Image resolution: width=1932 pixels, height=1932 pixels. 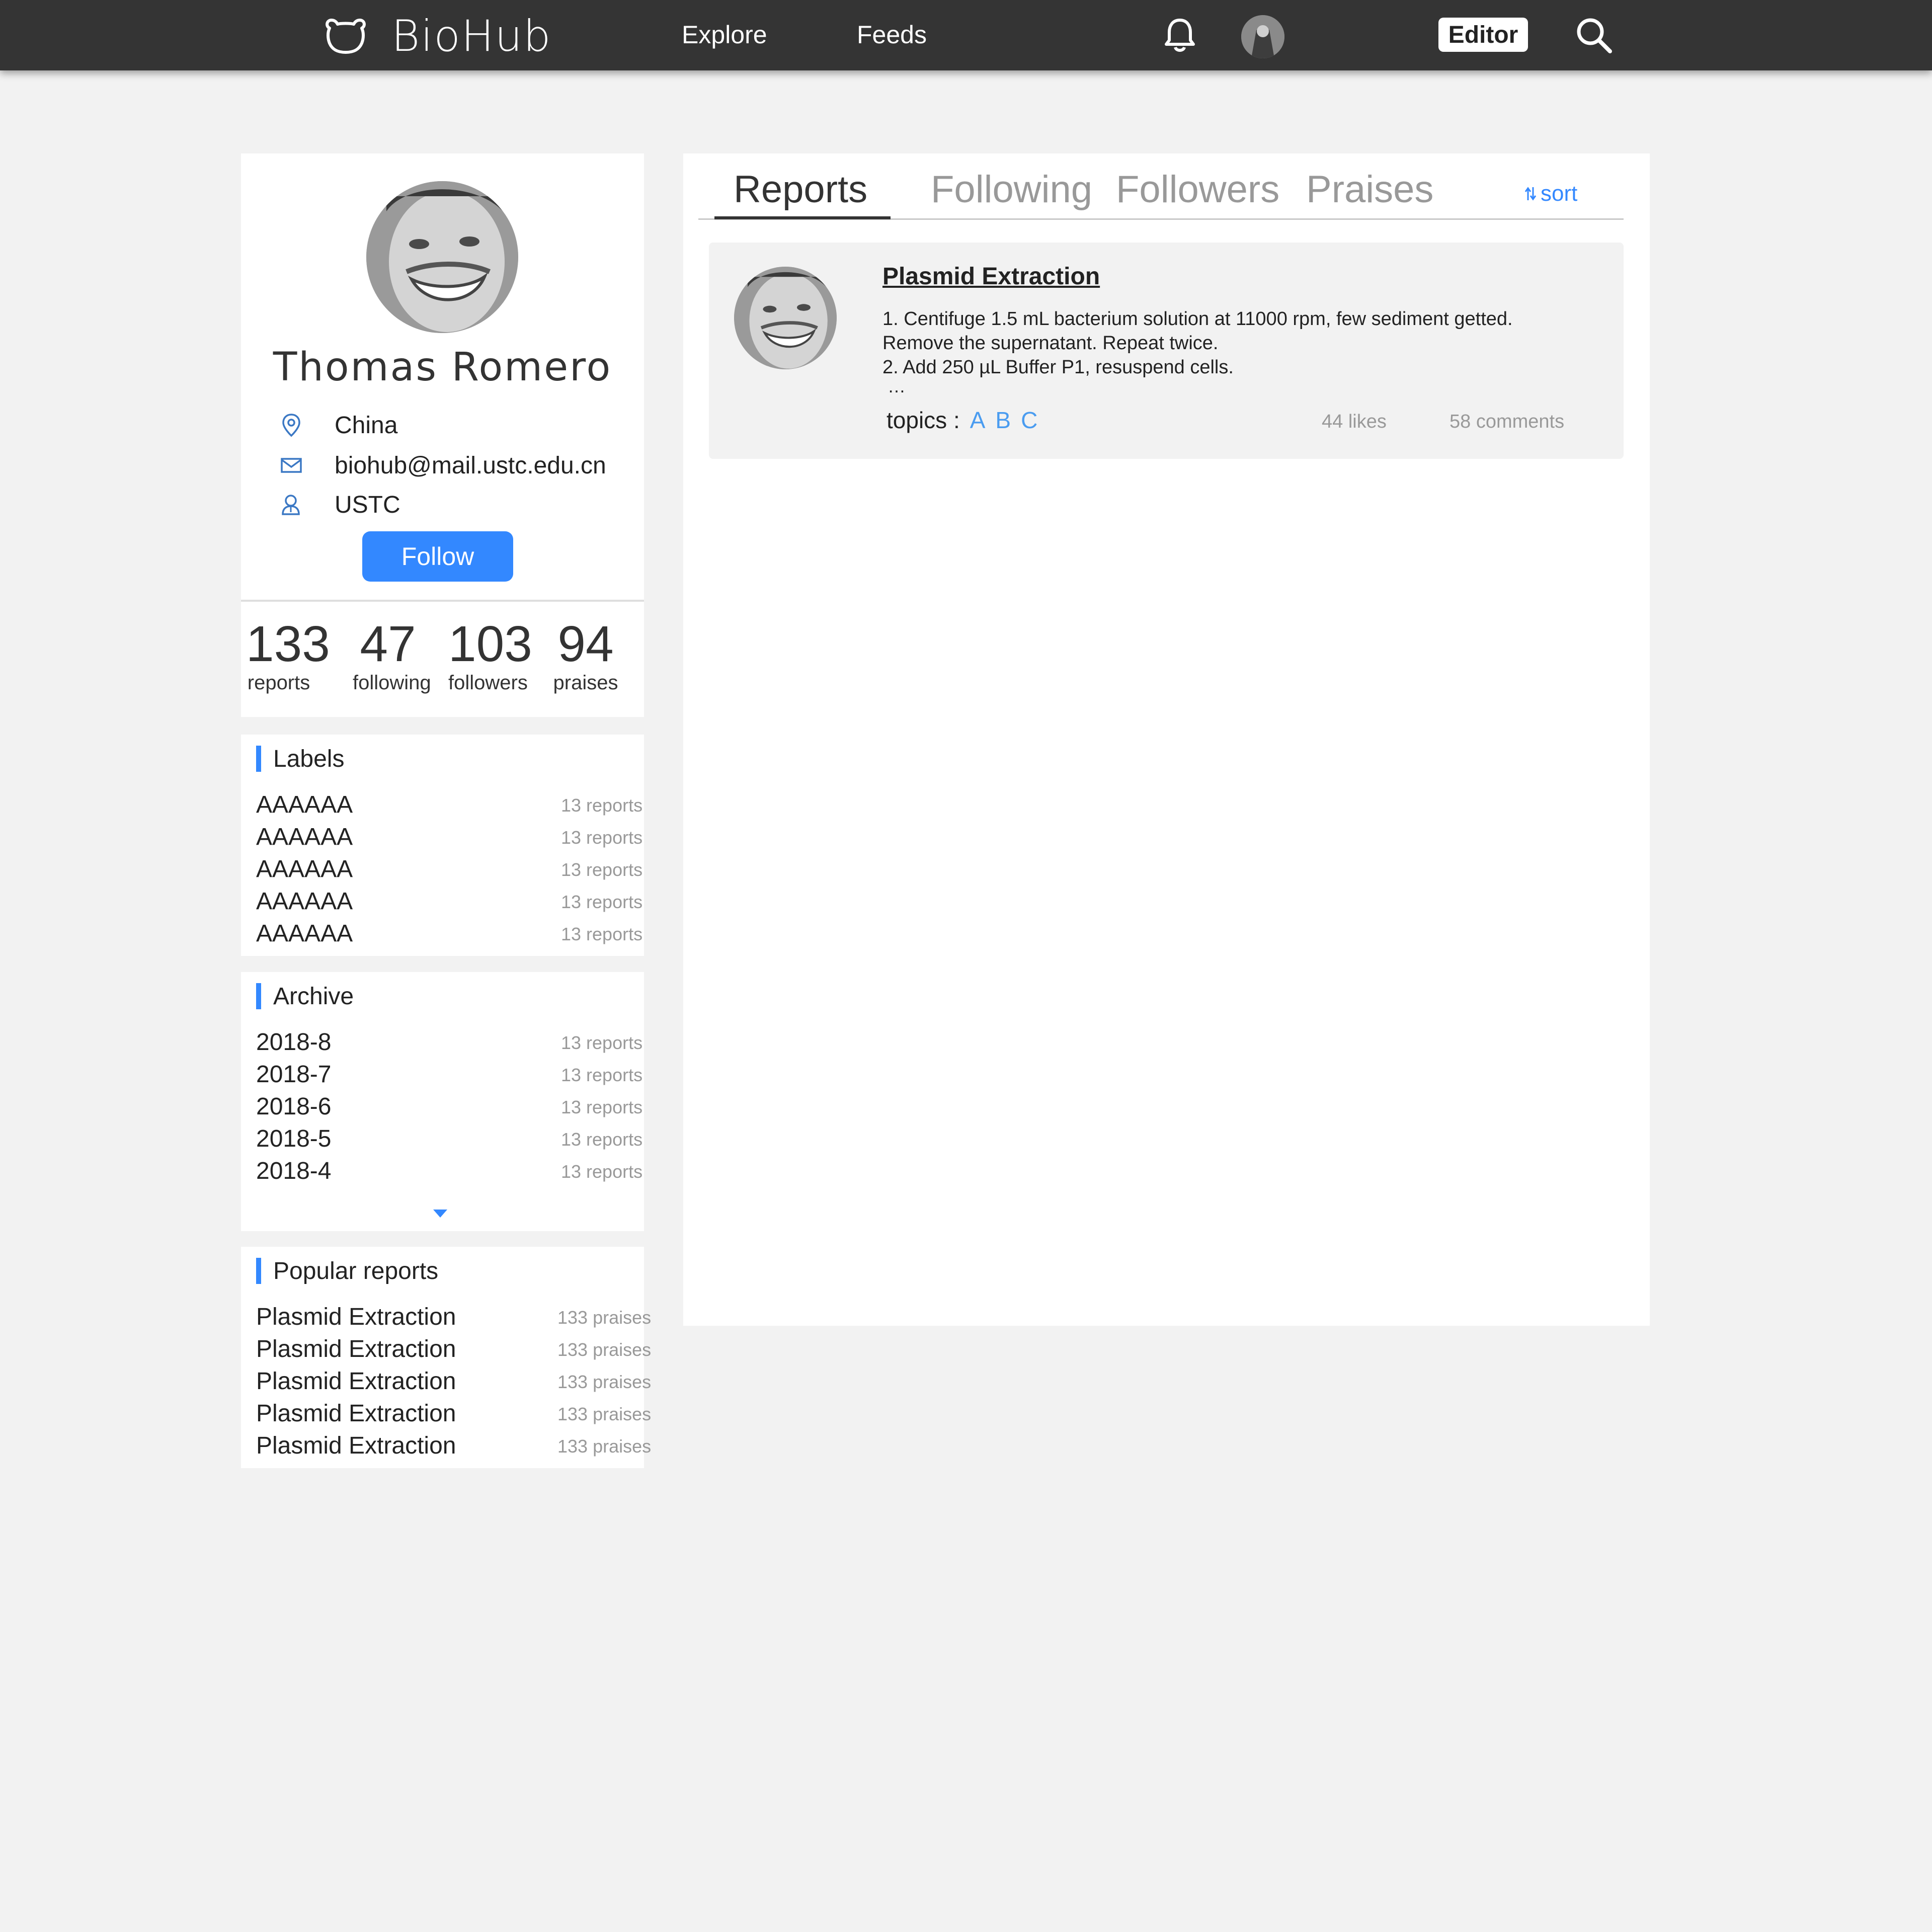 What do you see at coordinates (367, 425) in the screenshot?
I see `location-text: China` at bounding box center [367, 425].